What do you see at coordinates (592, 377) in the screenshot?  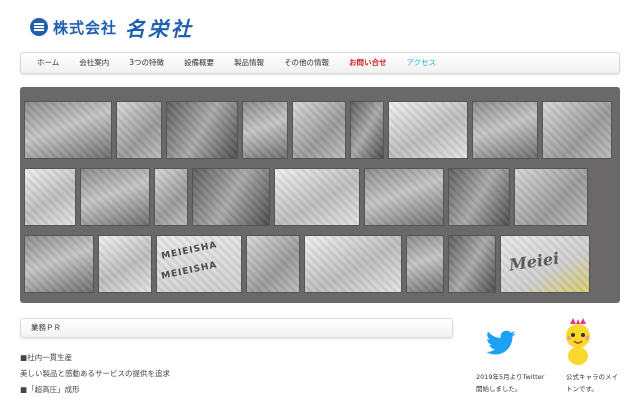 I see `mascot-caption-line1: 公式キャラのメイ` at bounding box center [592, 377].